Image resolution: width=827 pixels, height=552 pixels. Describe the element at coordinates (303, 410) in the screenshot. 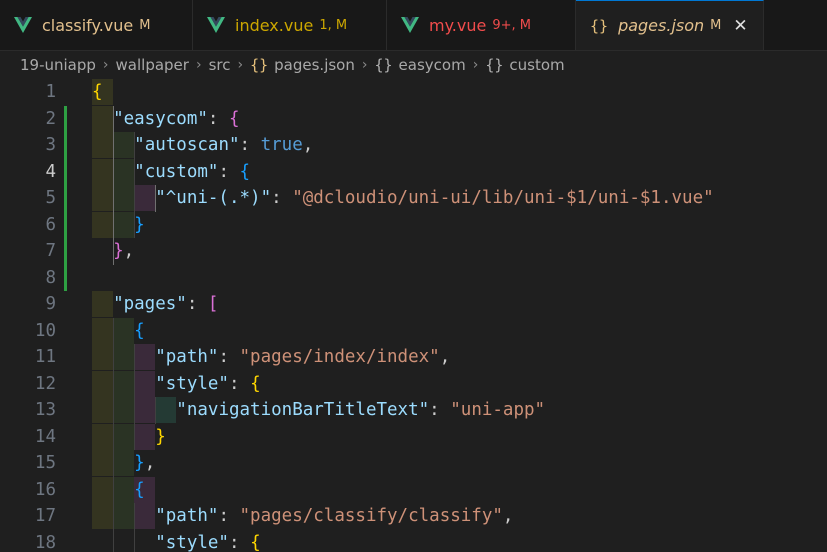

I see `code-token: "navigationBarTitleText"` at that location.